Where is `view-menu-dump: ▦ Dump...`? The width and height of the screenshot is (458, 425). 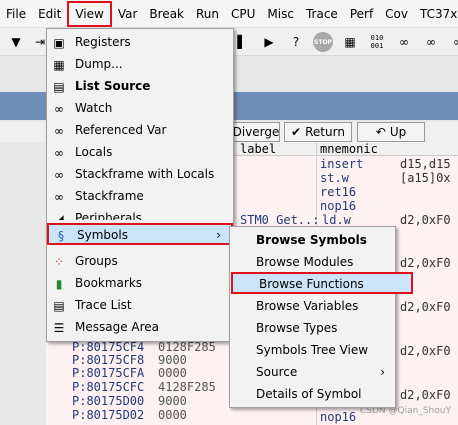
view-menu-dump: ▦ Dump... is located at coordinates (140, 65).